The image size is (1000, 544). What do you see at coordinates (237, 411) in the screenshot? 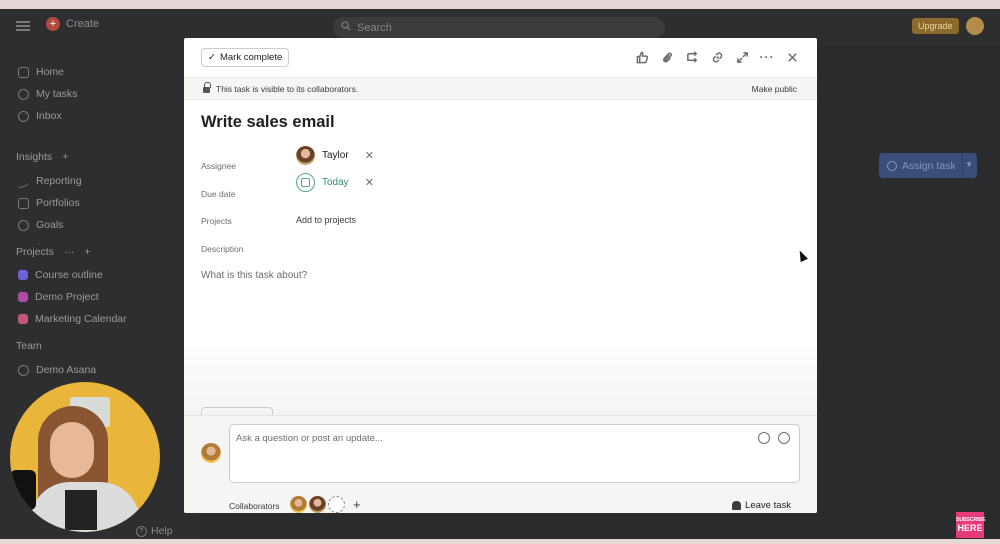
I see `add-subtask-button` at bounding box center [237, 411].